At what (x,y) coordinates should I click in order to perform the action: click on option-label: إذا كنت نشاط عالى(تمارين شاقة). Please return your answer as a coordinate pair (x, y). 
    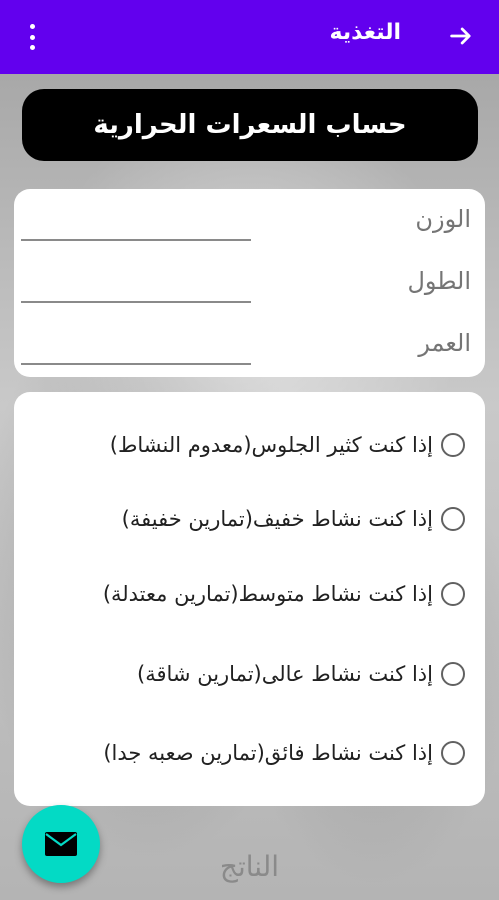
    Looking at the image, I should click on (285, 674).